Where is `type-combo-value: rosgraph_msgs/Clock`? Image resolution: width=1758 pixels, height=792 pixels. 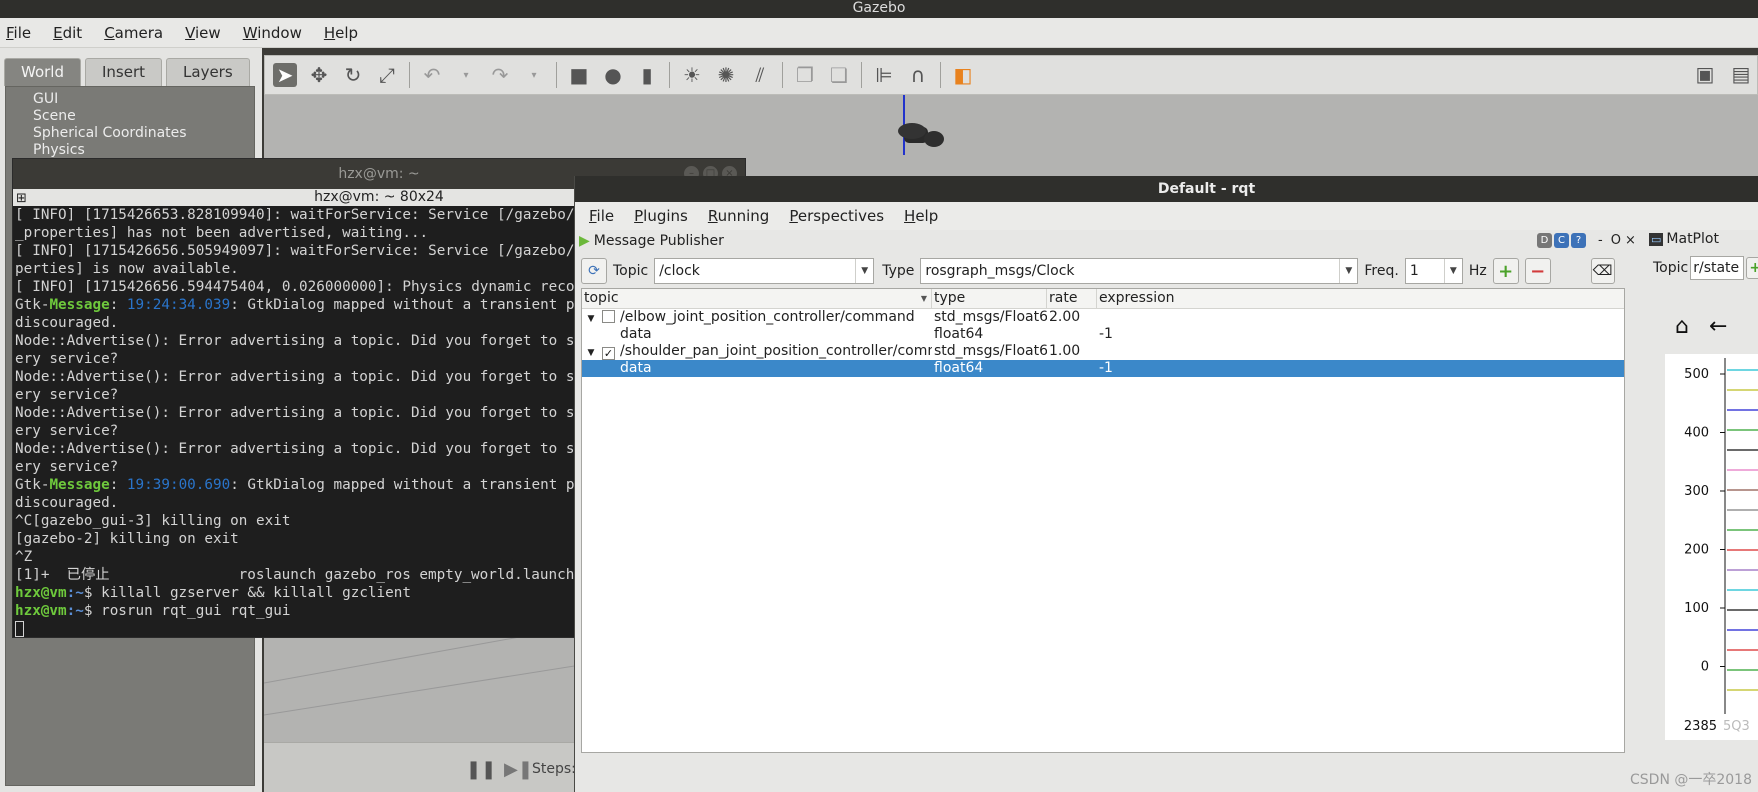 type-combo-value: rosgraph_msgs/Clock is located at coordinates (1000, 271).